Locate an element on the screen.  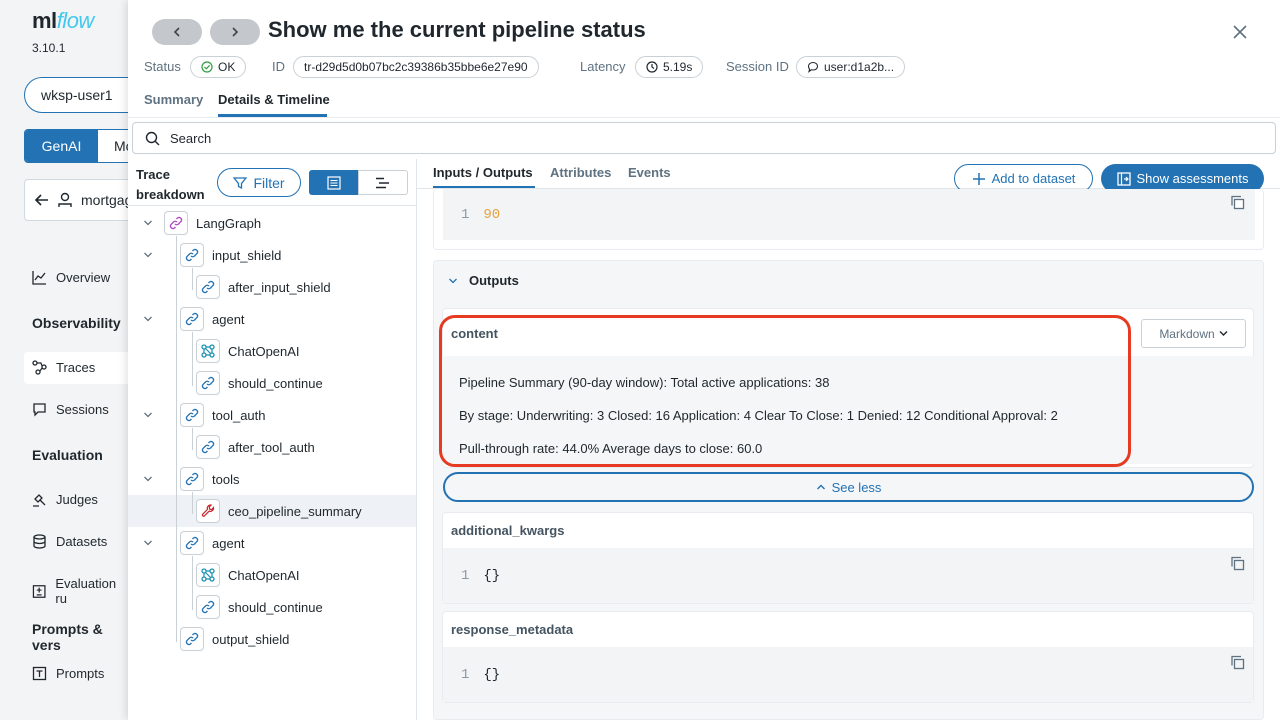
nav-heading-evaluation: Evaluation is located at coordinates (67, 455).